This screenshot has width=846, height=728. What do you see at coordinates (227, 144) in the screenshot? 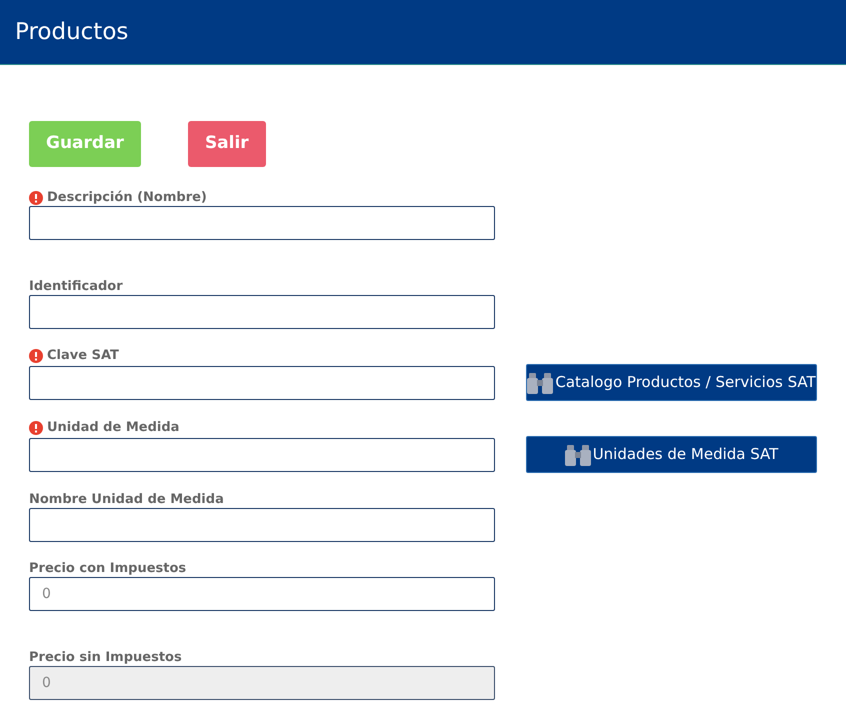
I see `exit-button: Salir` at bounding box center [227, 144].